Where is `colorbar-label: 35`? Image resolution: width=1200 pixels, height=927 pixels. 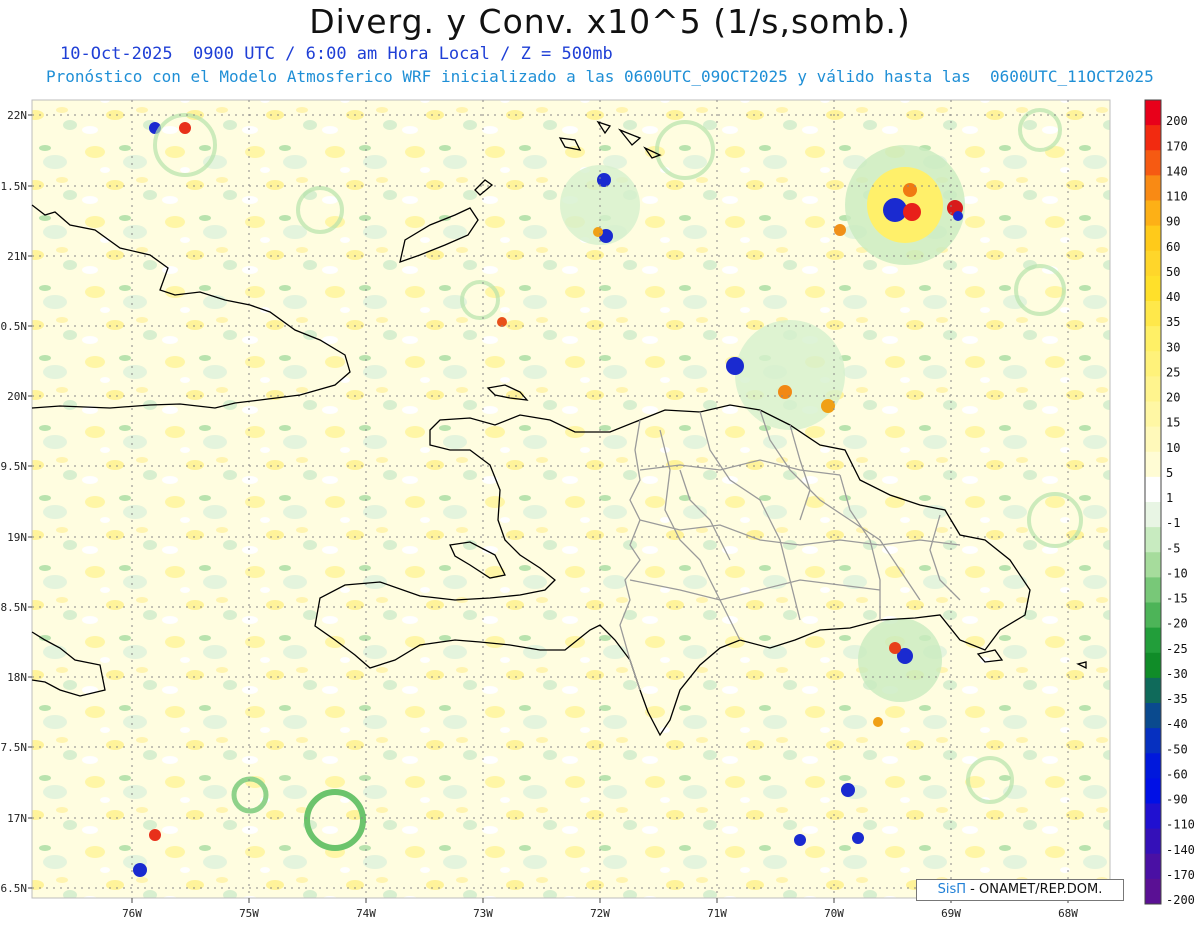
colorbar-label: 35 is located at coordinates (1173, 322).